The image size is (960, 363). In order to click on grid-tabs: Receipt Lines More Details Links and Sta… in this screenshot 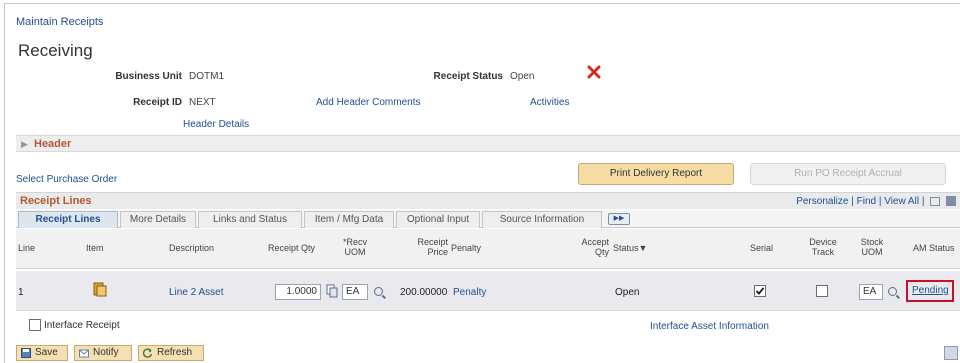, I will do `click(488, 219)`.